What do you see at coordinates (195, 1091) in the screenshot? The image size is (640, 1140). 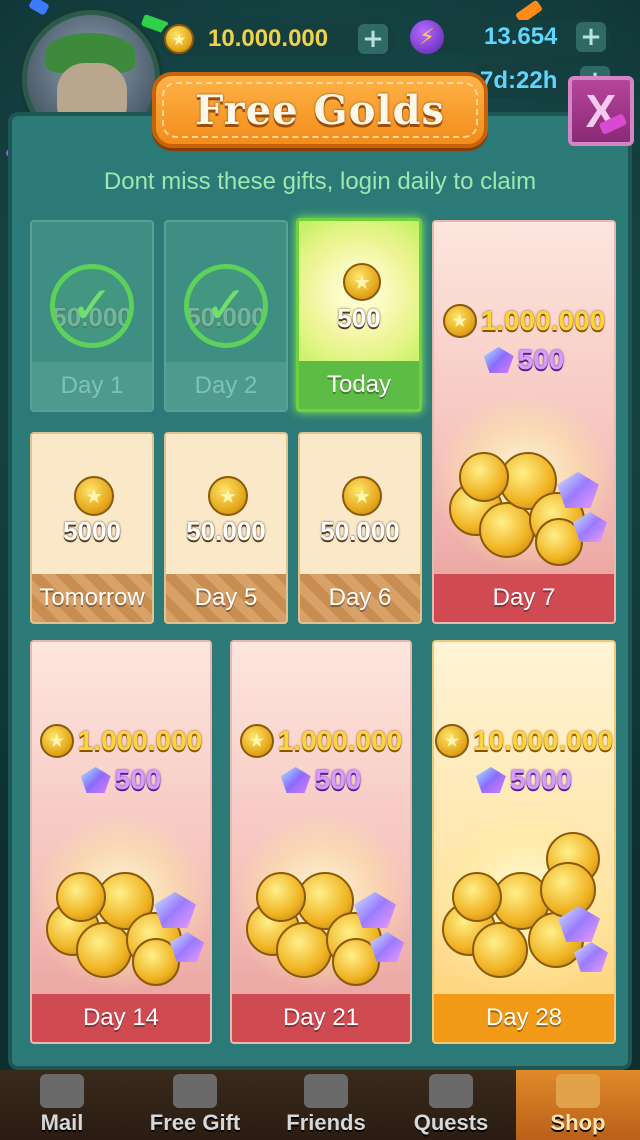 I see `gift-icon` at bounding box center [195, 1091].